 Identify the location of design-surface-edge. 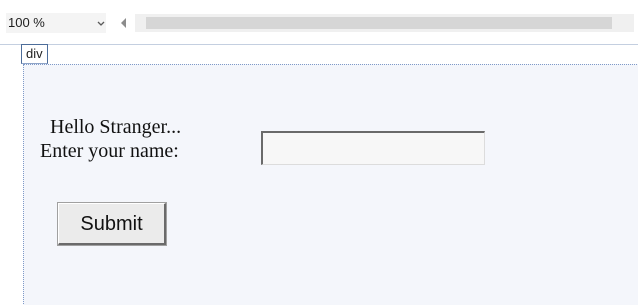
(319, 44).